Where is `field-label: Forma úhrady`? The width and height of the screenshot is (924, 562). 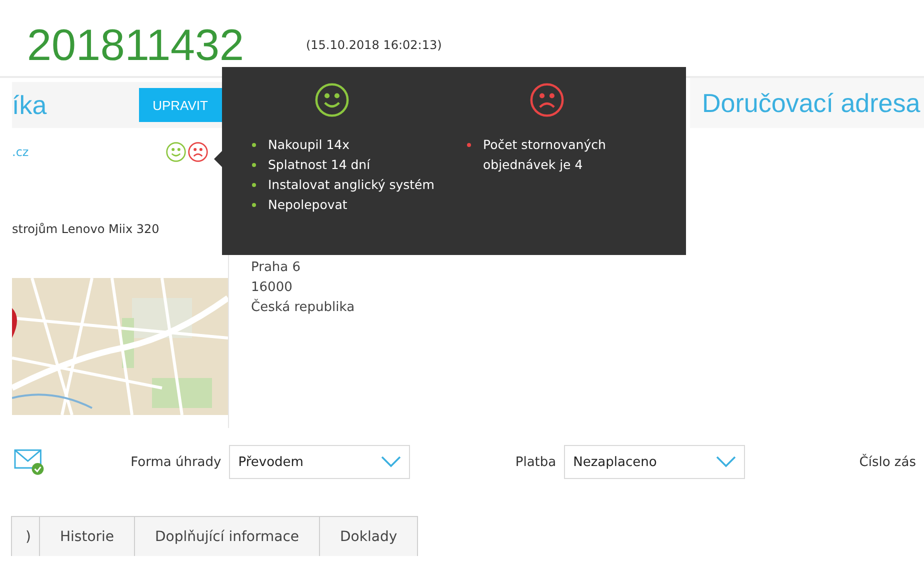
field-label: Forma úhrady is located at coordinates (176, 462).